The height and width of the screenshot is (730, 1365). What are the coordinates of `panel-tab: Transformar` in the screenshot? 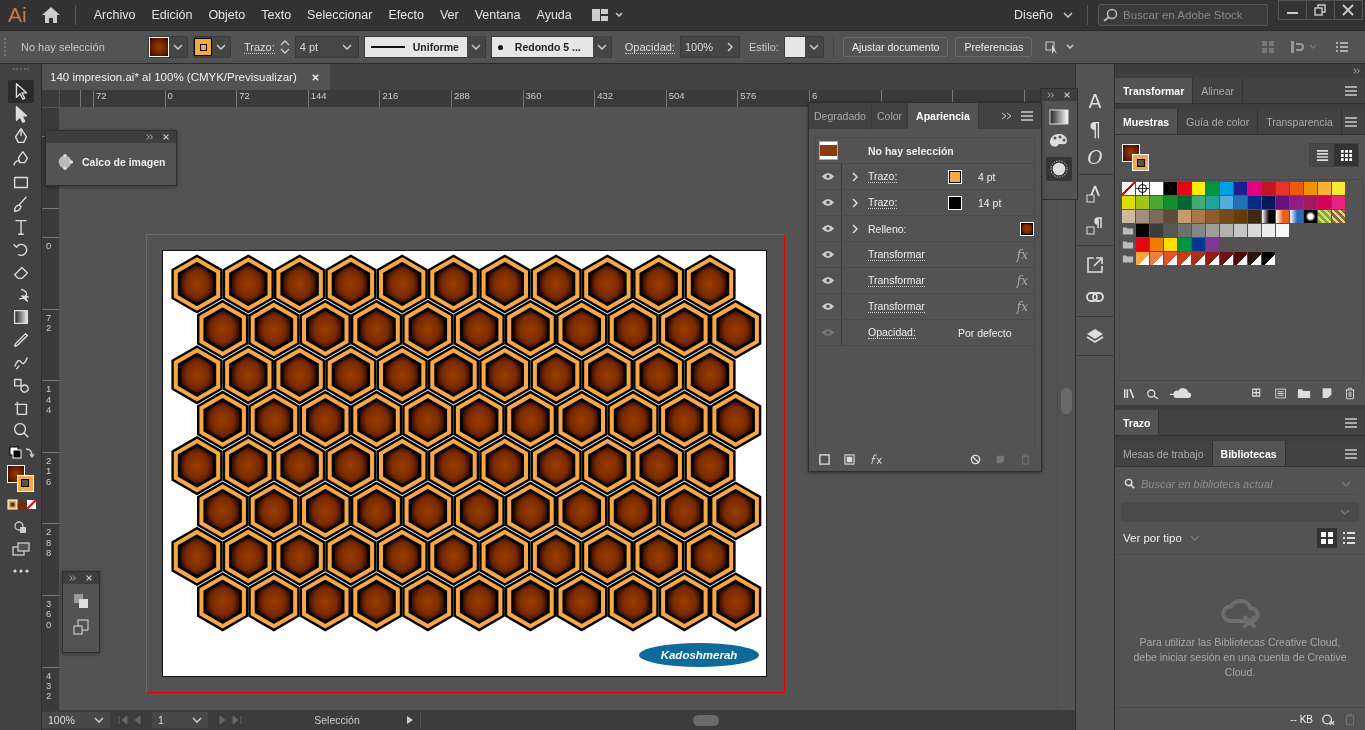 It's located at (1154, 90).